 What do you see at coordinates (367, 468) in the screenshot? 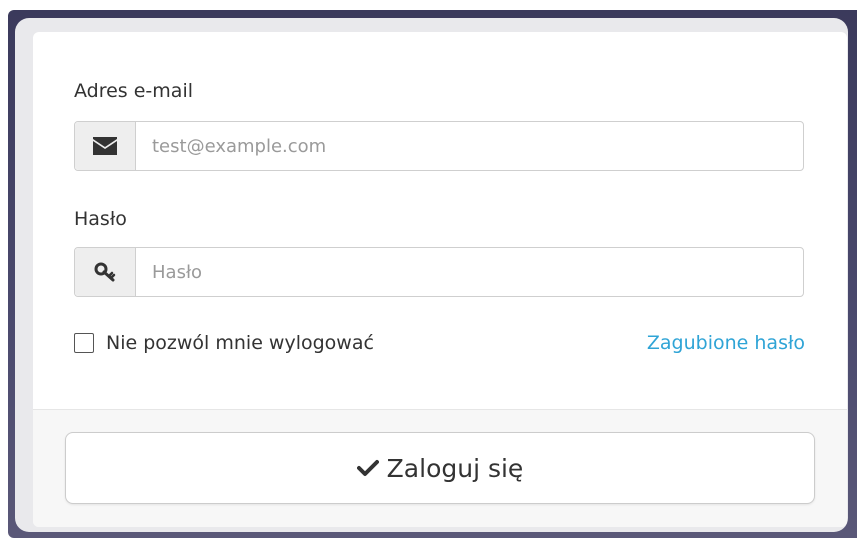
I see `checkmark-icon` at bounding box center [367, 468].